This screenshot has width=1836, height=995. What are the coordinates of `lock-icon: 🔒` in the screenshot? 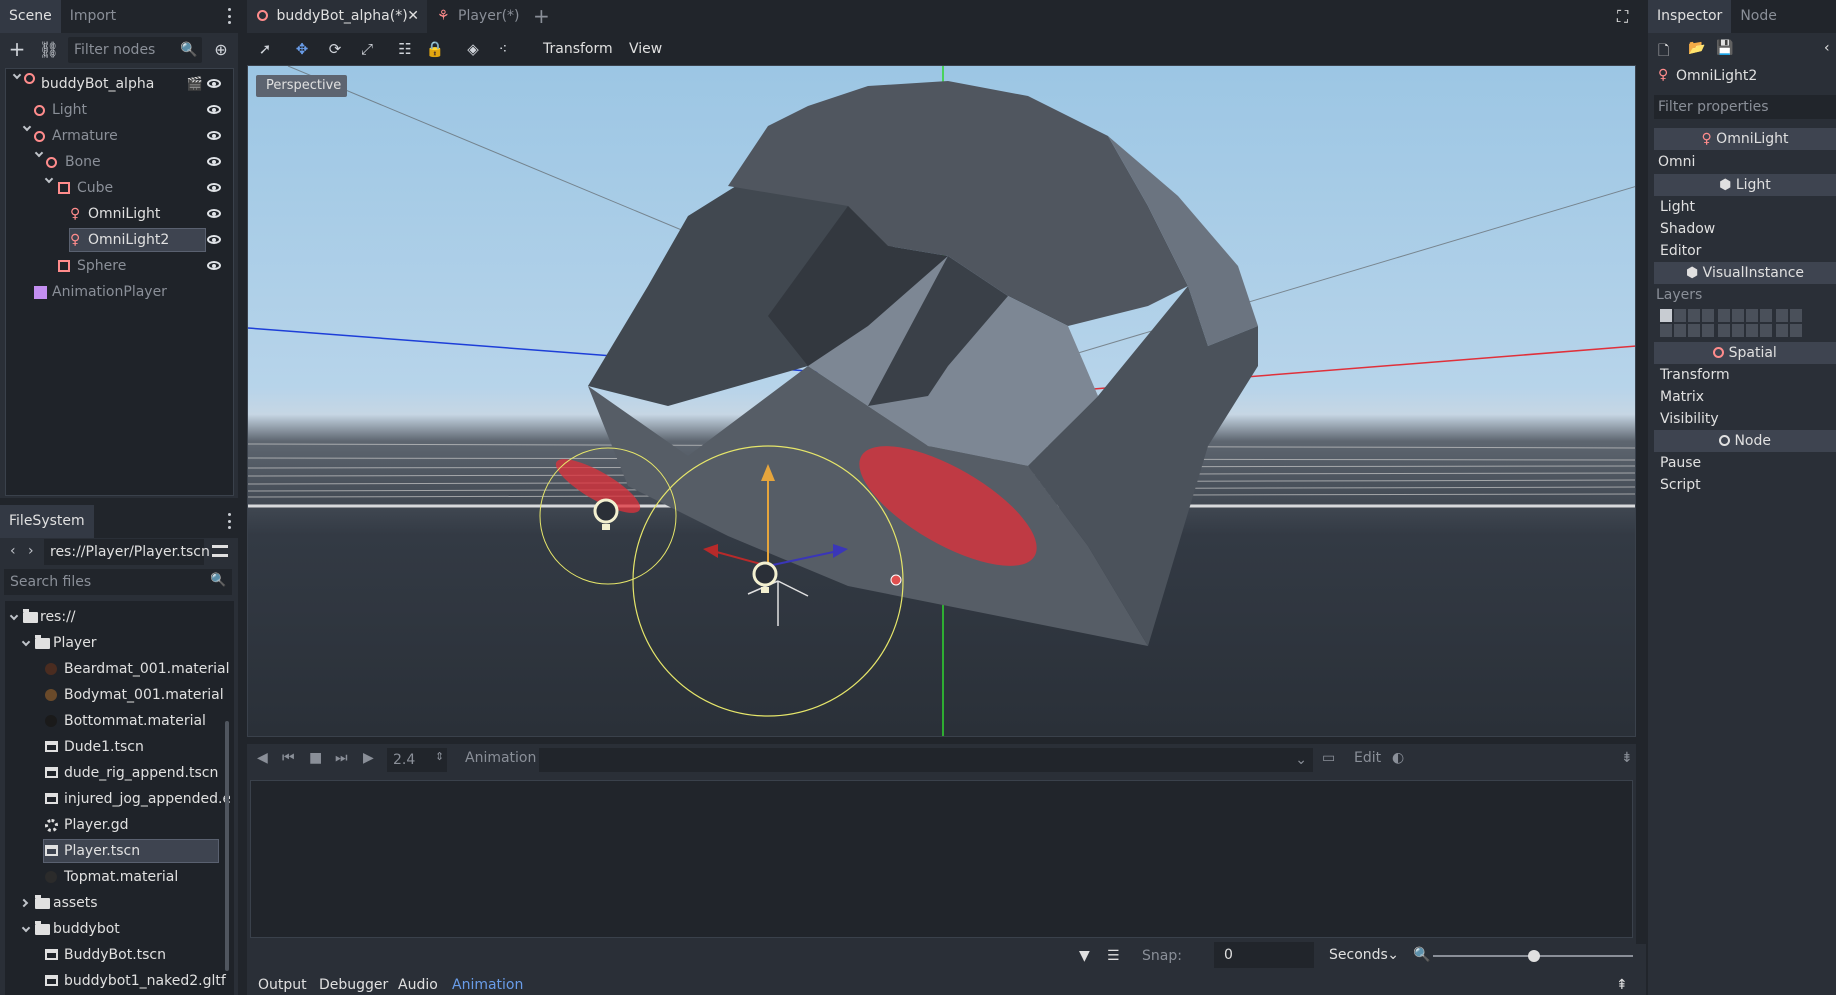 It's located at (435, 49).